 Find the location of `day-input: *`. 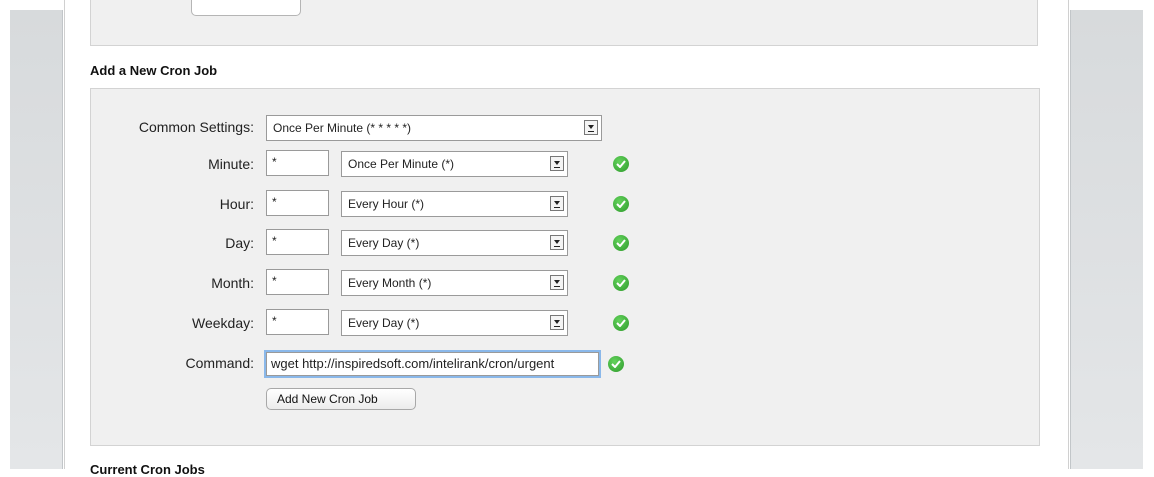

day-input: * is located at coordinates (297, 242).